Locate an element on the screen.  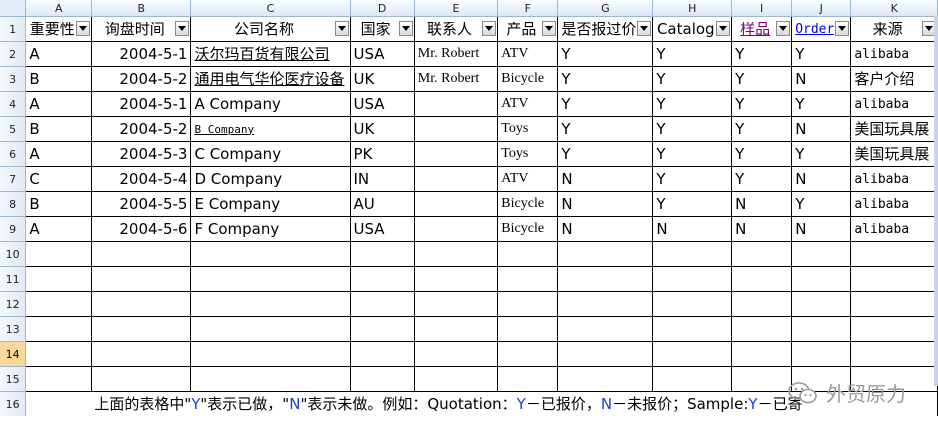
header-cell-importance: 重要性 is located at coordinates (59, 29).